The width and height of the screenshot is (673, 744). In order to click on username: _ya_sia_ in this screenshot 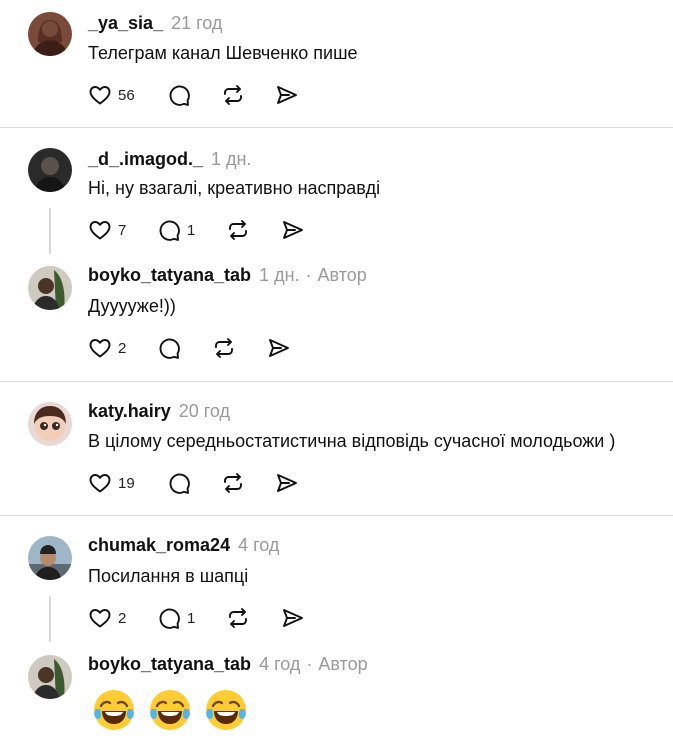, I will do `click(125, 23)`.